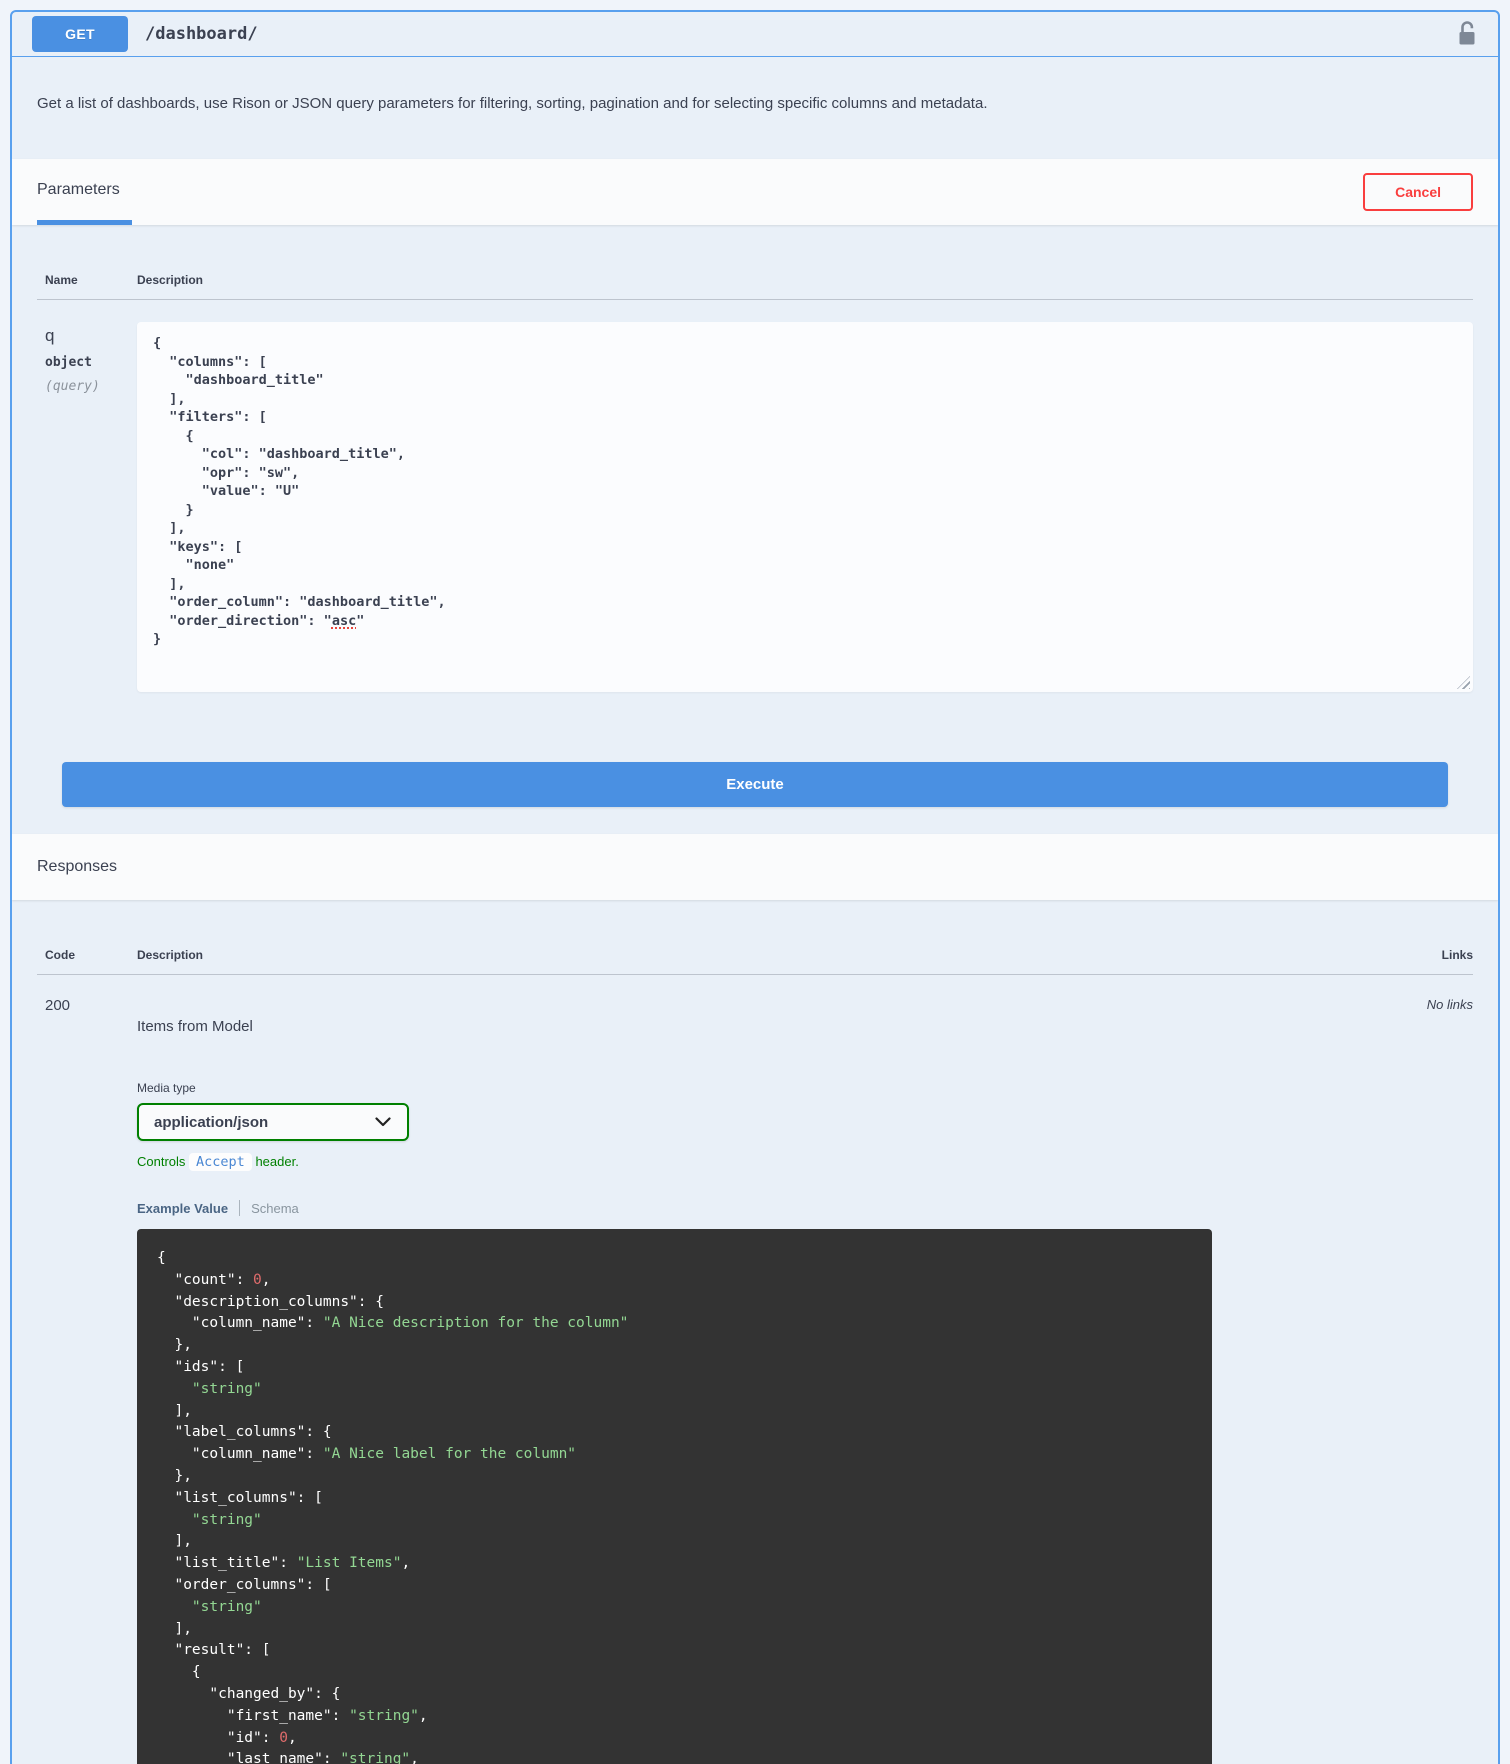 This screenshot has height=1764, width=1510. What do you see at coordinates (182, 1208) in the screenshot?
I see `tab-example-value: Example Value` at bounding box center [182, 1208].